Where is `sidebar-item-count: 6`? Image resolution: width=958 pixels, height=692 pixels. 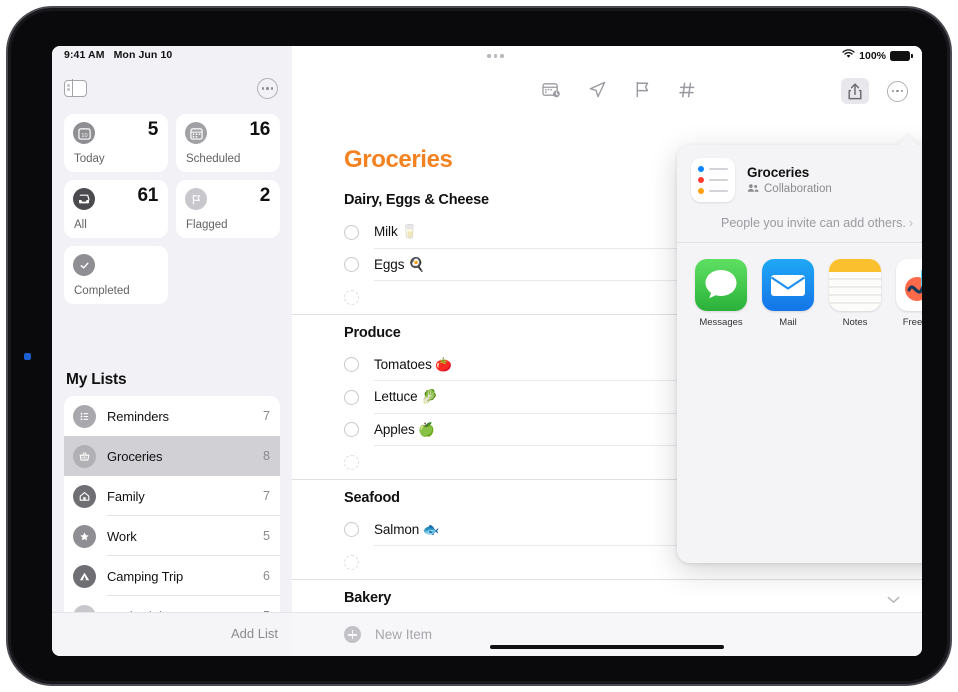
sidebar-item-count: 6 is located at coordinates (266, 576).